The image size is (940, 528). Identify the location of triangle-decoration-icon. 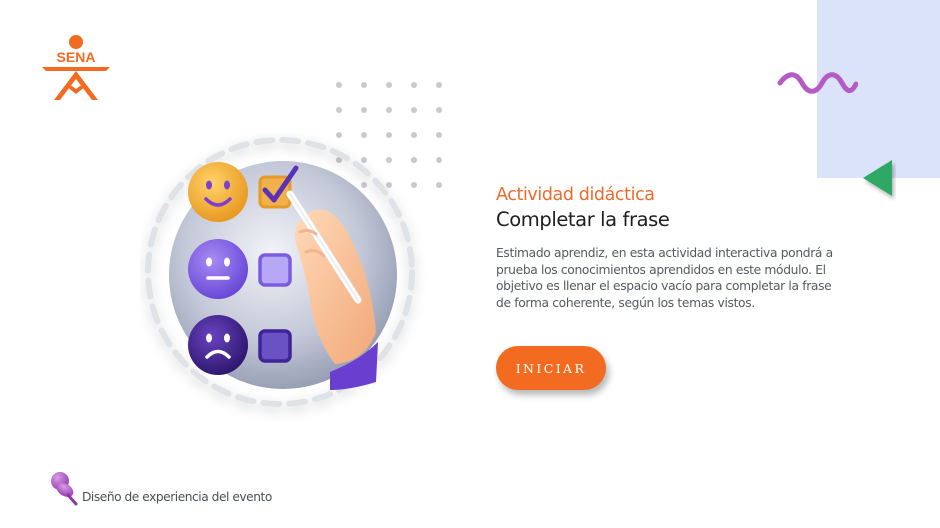
(877, 178).